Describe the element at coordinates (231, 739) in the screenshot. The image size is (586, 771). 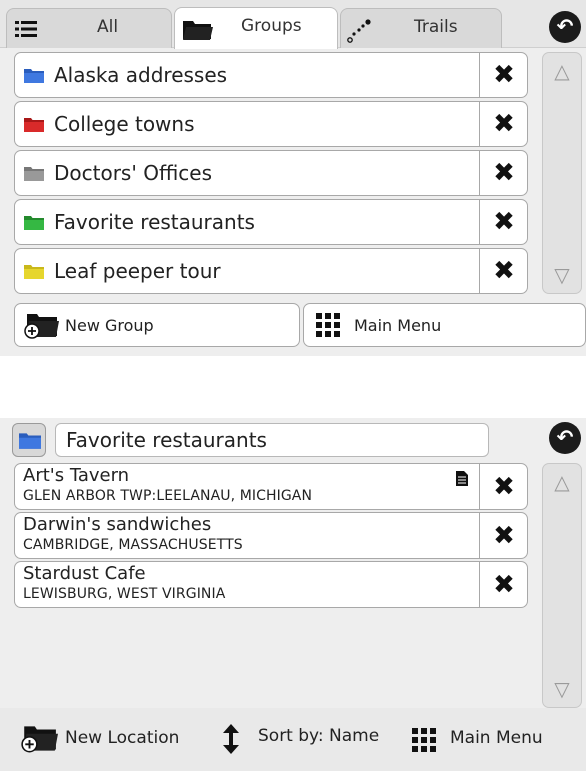
I see `sort-arrows-icon` at that location.